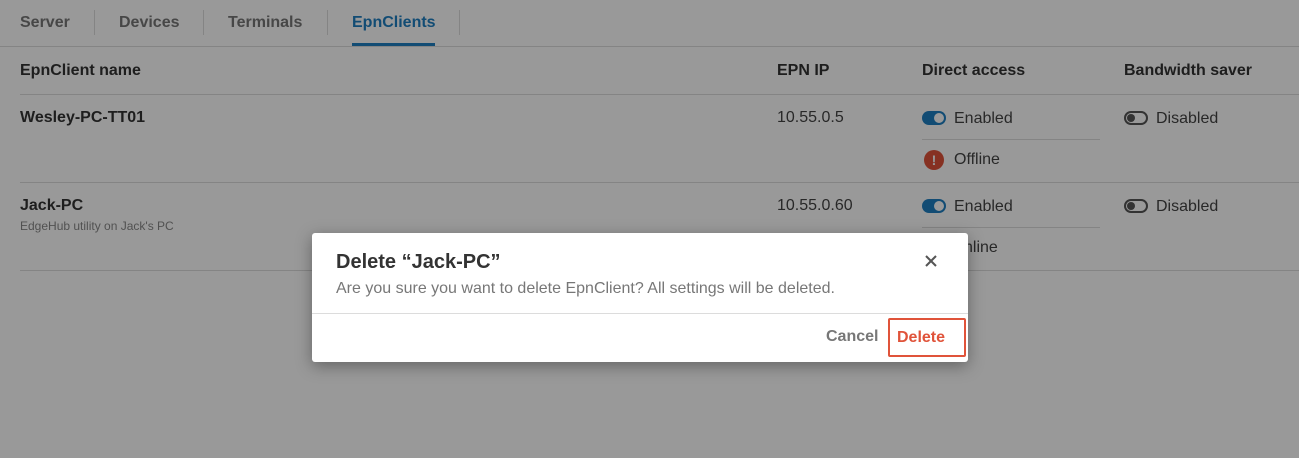  I want to click on delete-button: Delete, so click(927, 337).